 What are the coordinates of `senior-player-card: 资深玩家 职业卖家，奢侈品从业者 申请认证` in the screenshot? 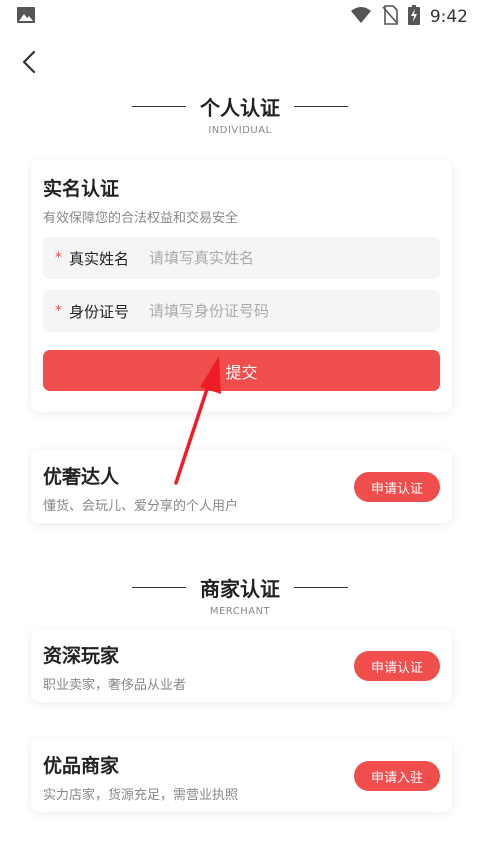 It's located at (241, 665).